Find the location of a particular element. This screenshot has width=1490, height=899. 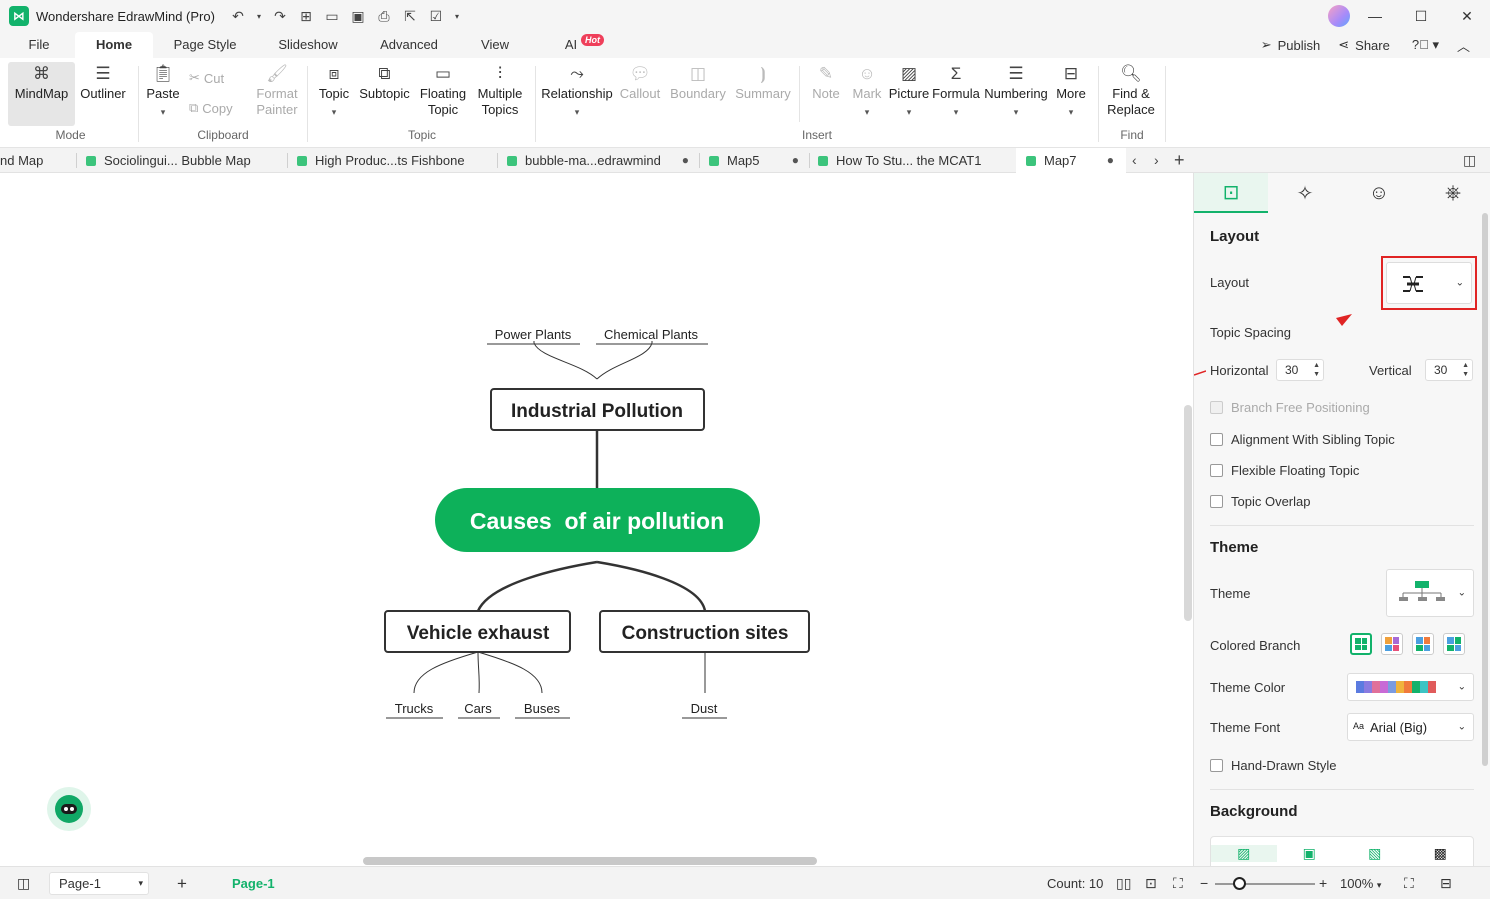

maximize-icon: ☐ is located at coordinates (1421, 16).